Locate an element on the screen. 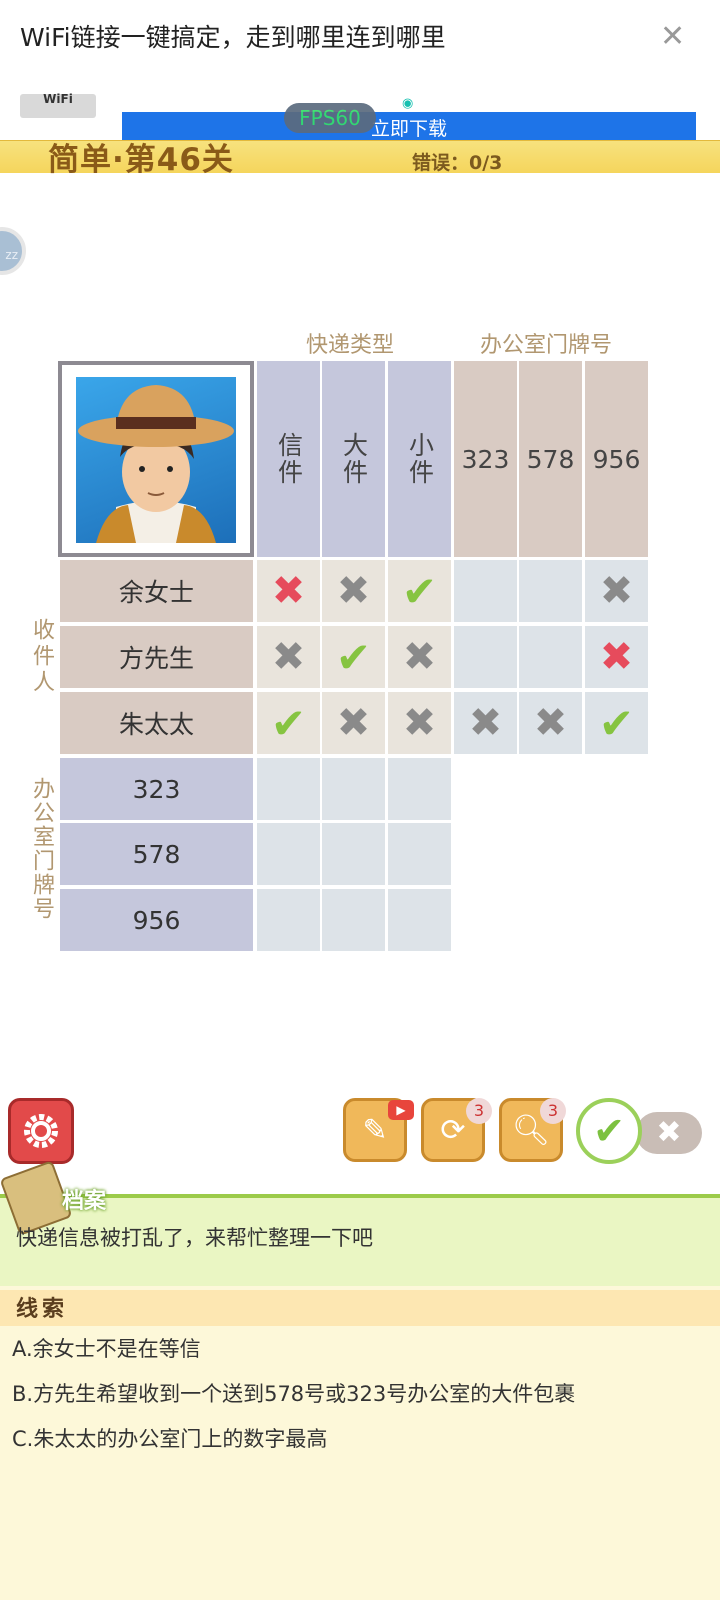  room-group-label: 办公室门牌号 is located at coordinates (546, 345).